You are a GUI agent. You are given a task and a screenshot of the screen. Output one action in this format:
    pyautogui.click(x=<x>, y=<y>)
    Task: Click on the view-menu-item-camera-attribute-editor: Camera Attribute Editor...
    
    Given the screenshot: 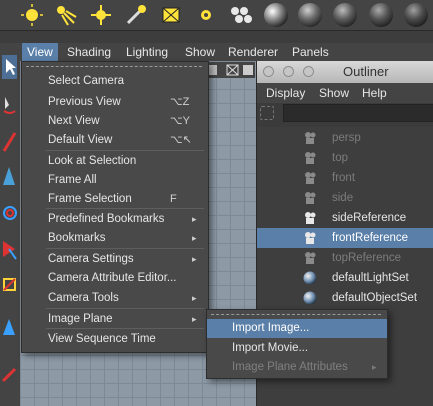 What is the action you would take?
    pyautogui.click(x=115, y=278)
    